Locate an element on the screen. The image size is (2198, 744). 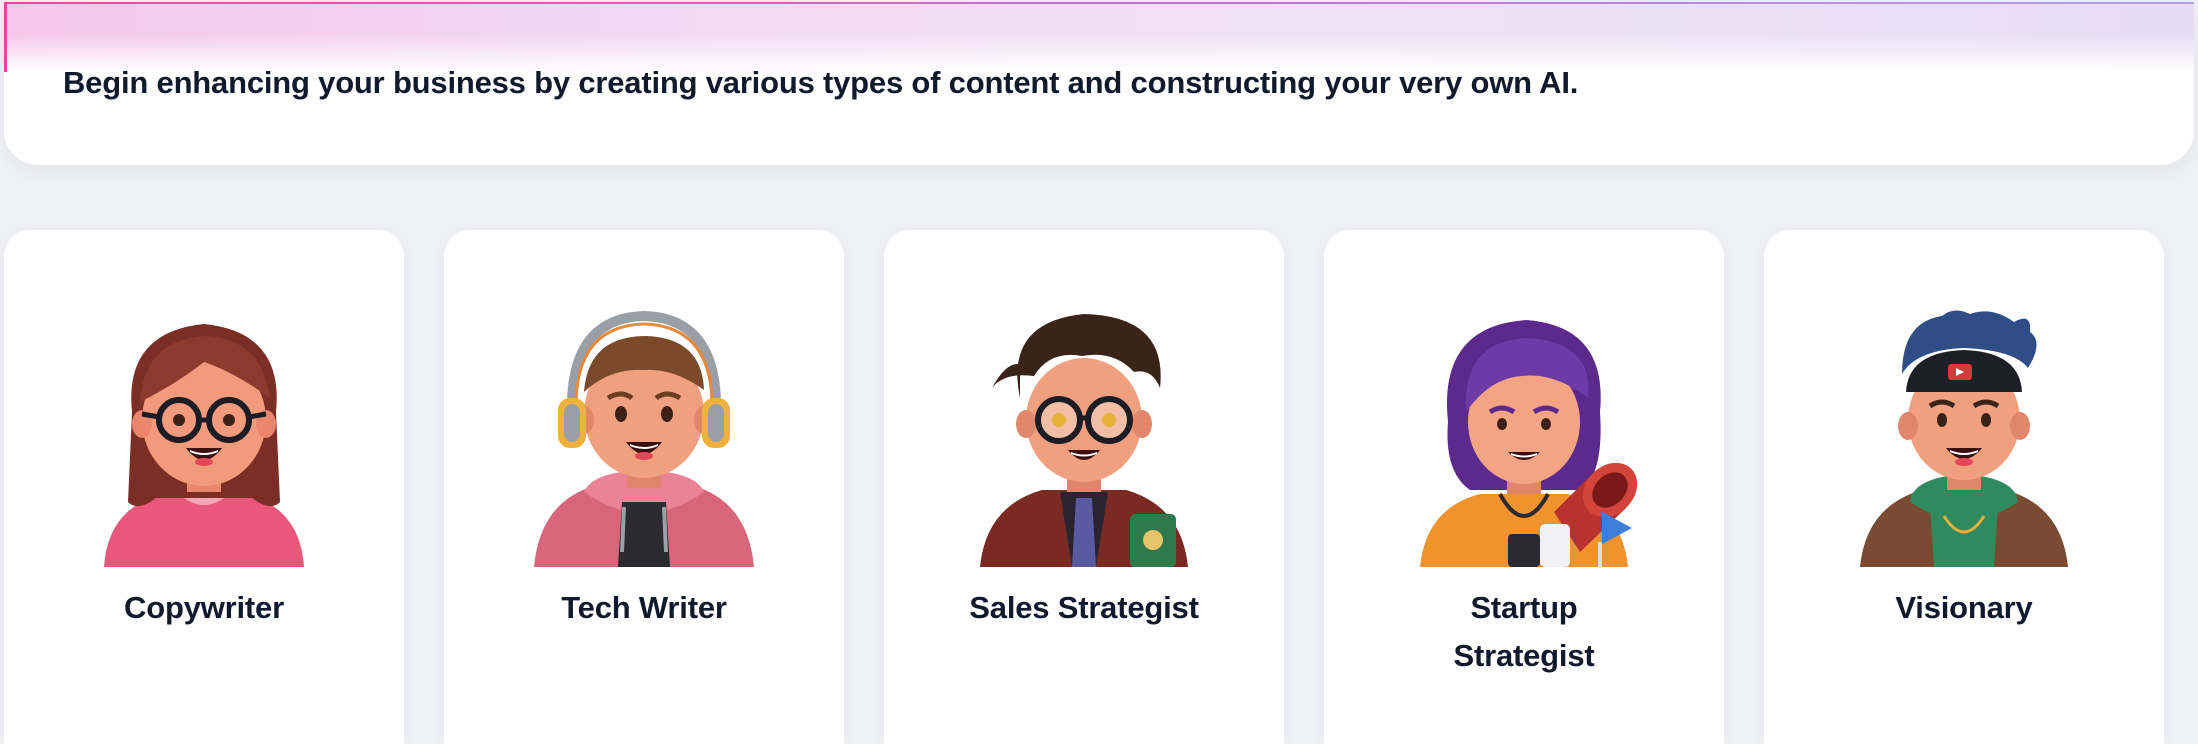
persona-label: Tech Writer is located at coordinates (644, 607).